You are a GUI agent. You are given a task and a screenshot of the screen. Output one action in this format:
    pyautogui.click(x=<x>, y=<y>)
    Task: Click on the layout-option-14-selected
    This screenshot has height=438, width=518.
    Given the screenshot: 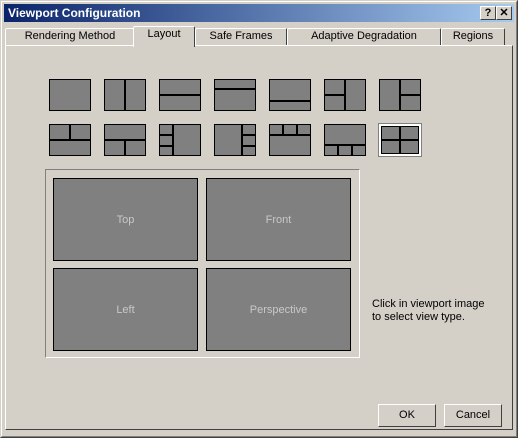 What is the action you would take?
    pyautogui.click(x=400, y=140)
    